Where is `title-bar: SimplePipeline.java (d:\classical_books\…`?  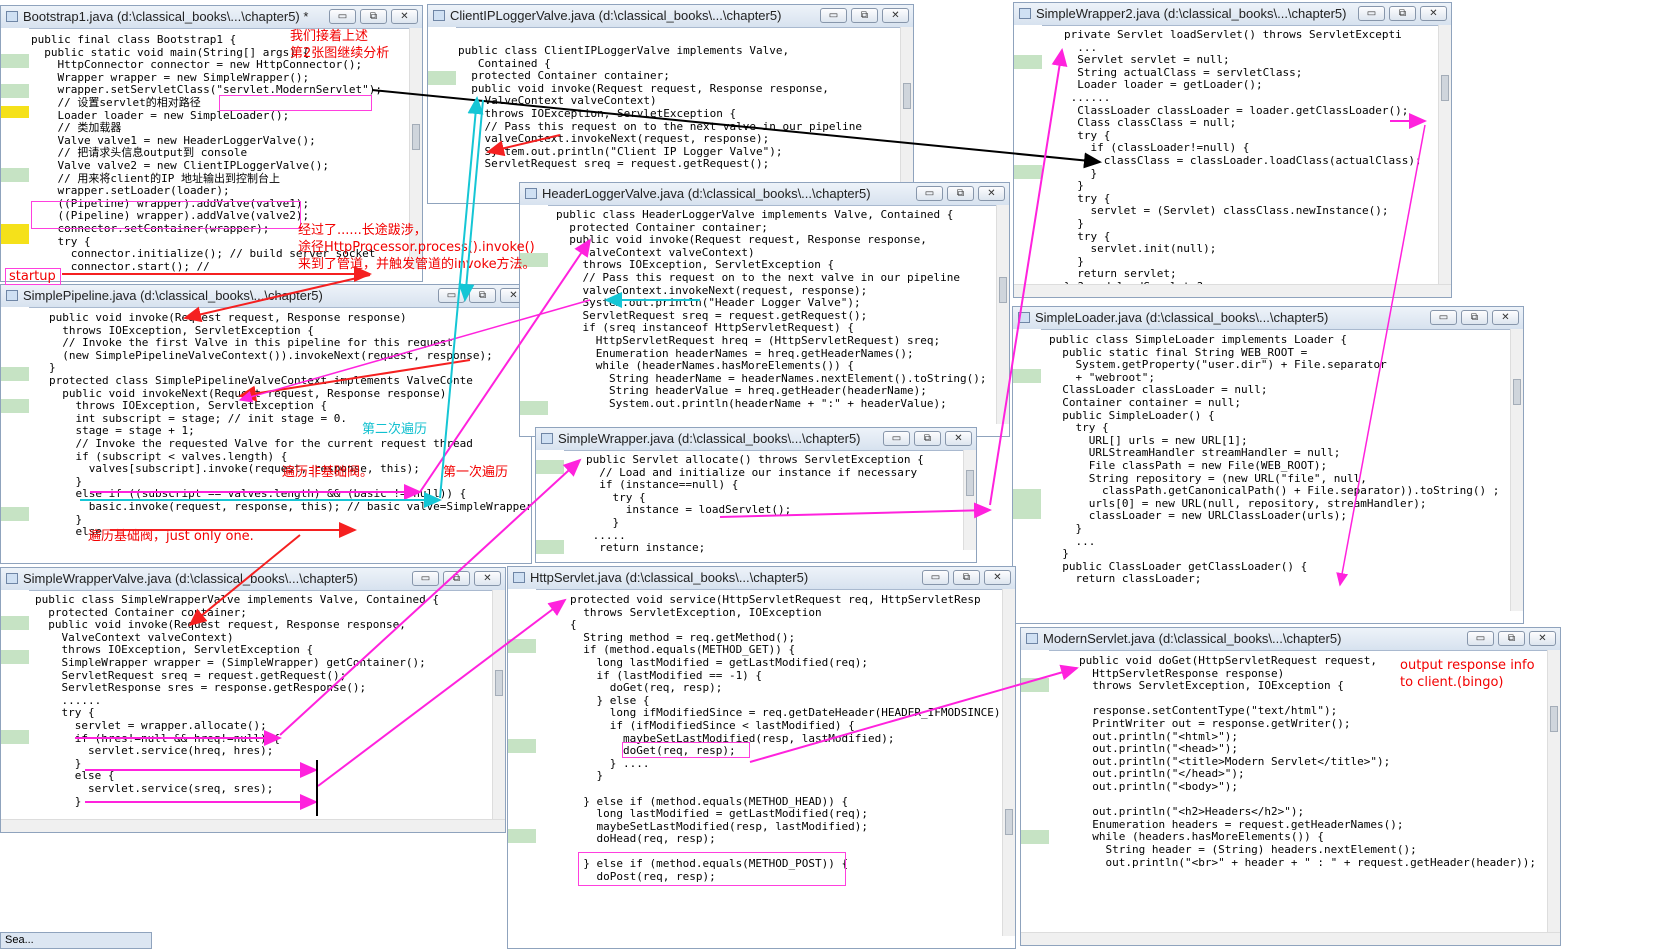
title-bar: SimplePipeline.java (d:\classical_books\… is located at coordinates (266, 296).